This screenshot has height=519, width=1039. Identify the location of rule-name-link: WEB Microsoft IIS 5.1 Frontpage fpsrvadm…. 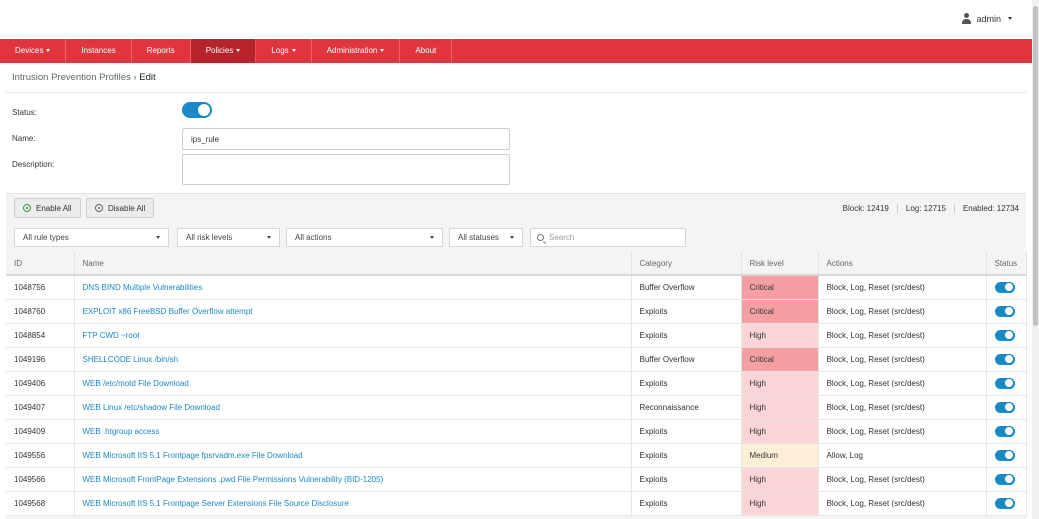
(353, 455).